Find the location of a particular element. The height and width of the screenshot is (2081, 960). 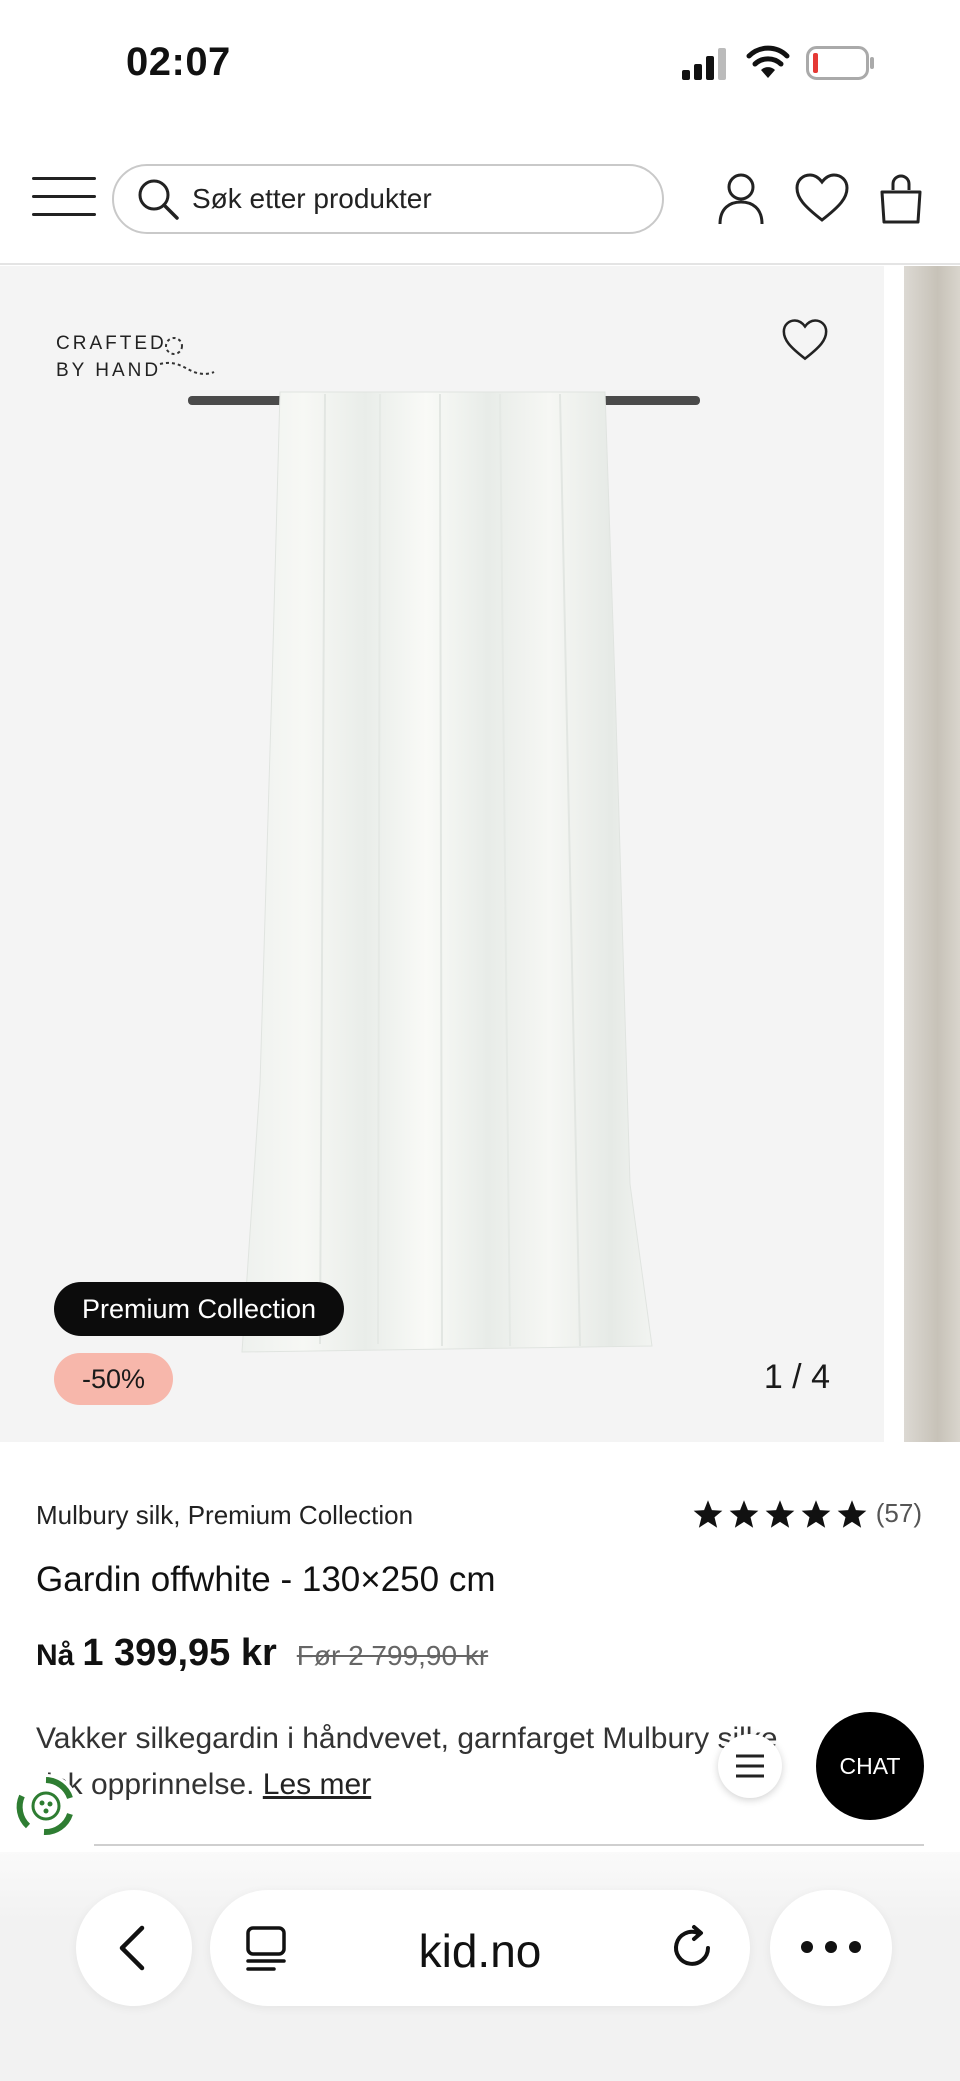

favorite-heart-icon is located at coordinates (805, 340).